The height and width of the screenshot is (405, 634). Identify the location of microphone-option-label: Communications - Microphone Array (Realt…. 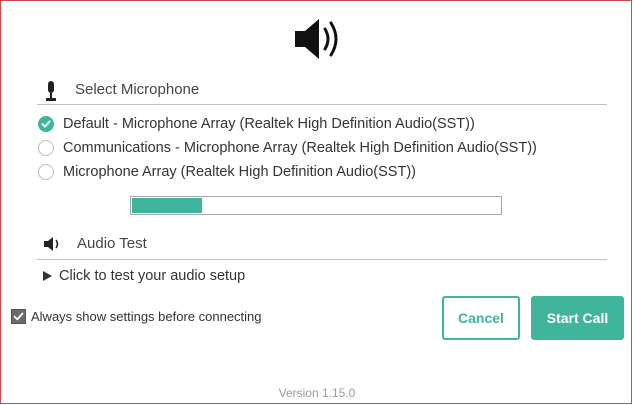
(300, 148).